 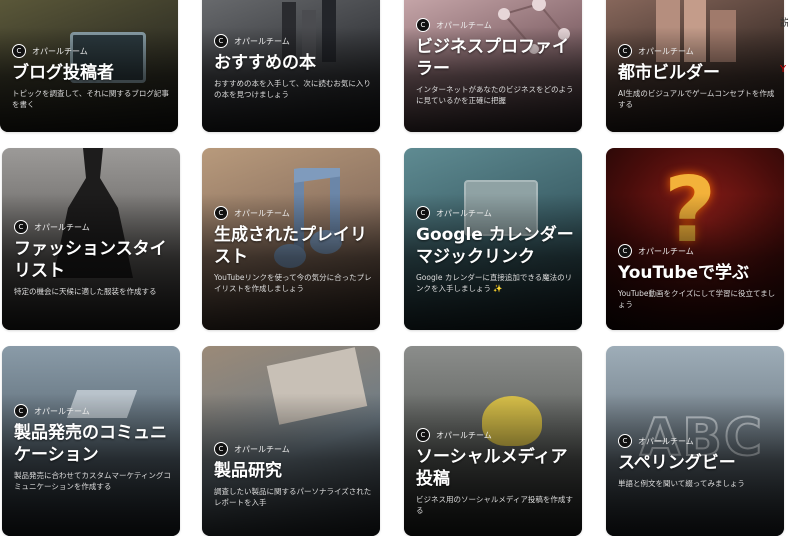 I want to click on card-title: 生成されたプレイリスト, so click(x=290, y=246).